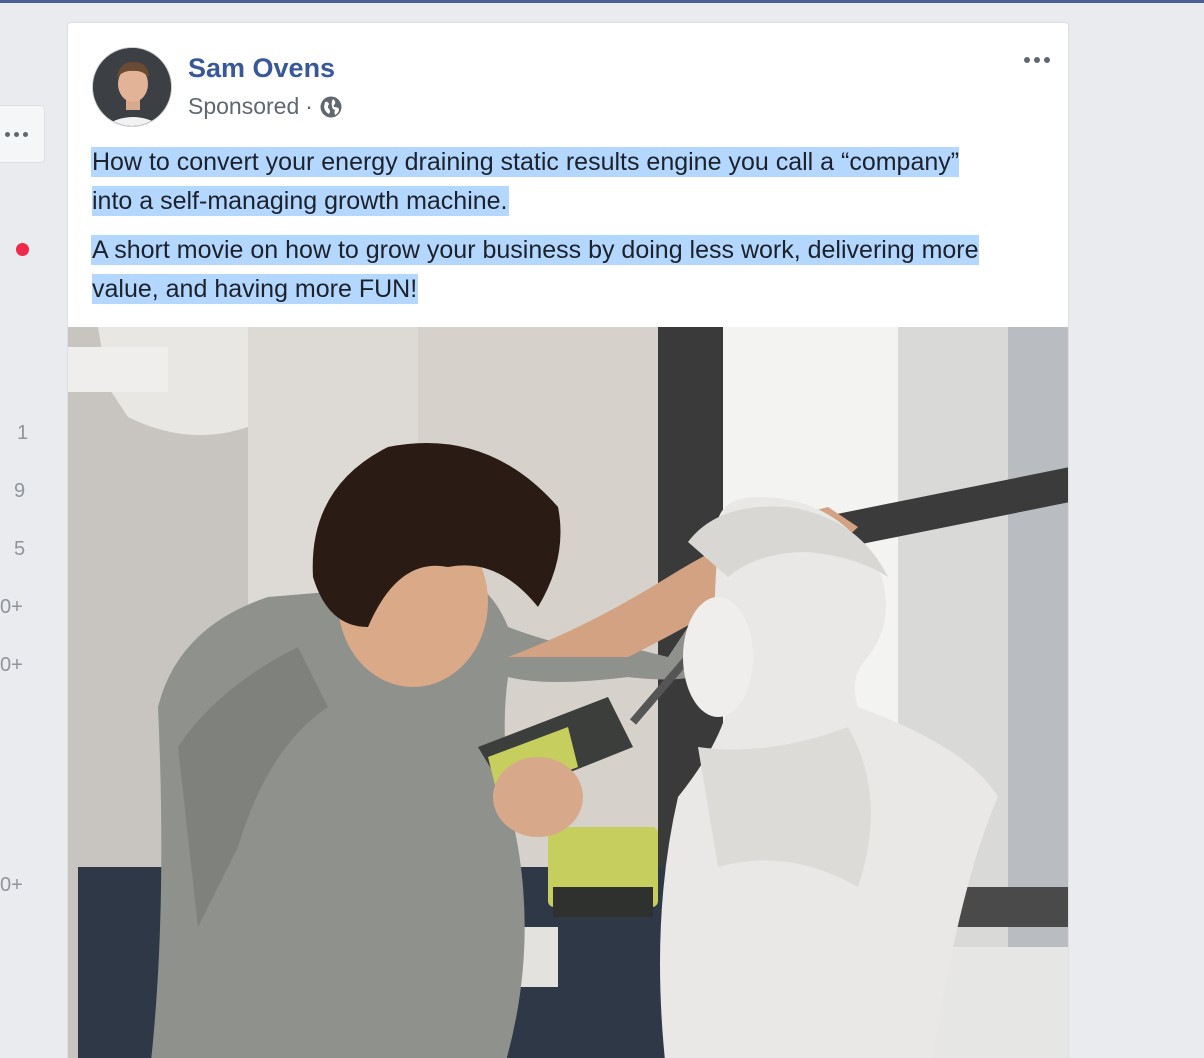 The height and width of the screenshot is (1058, 1204). Describe the element at coordinates (20, 549) in the screenshot. I see `sidebar-count: 5` at that location.